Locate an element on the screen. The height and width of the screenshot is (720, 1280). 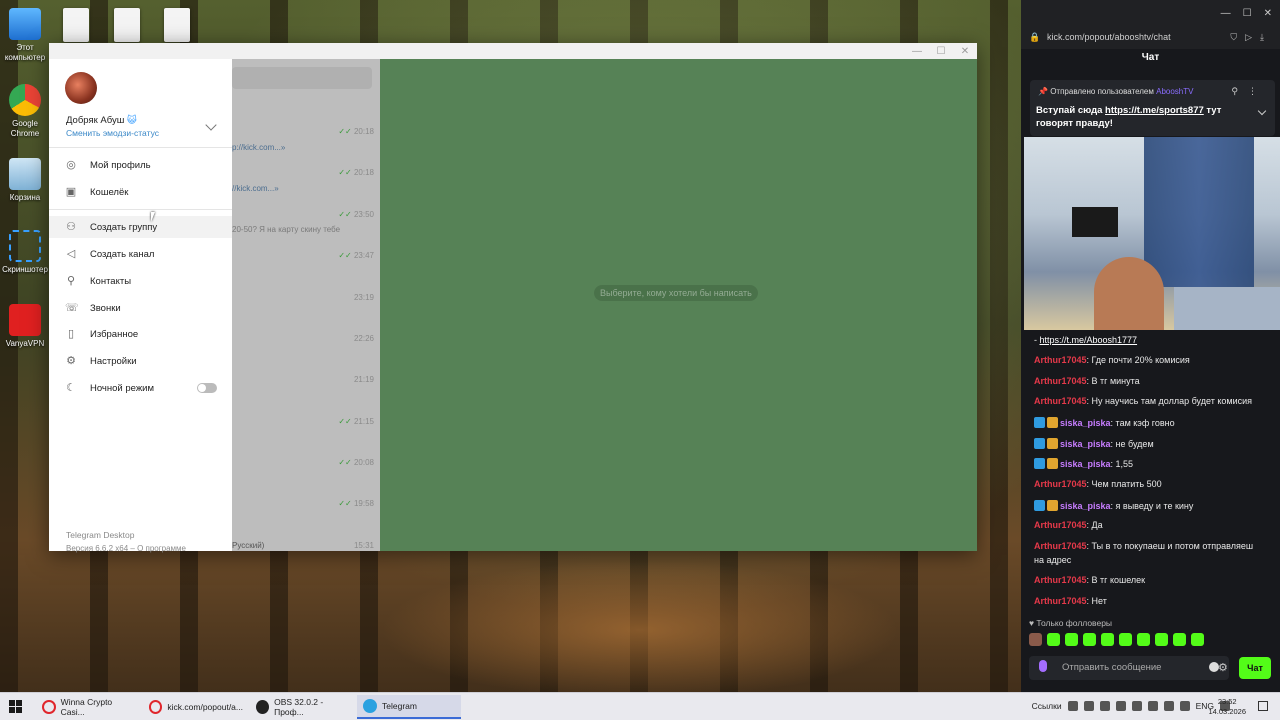
menu-item-wallet: ▣ Кошелёк is located at coordinates (140, 192).